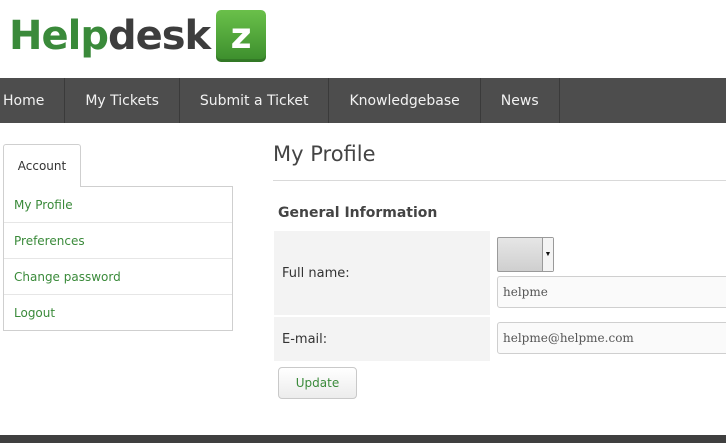  What do you see at coordinates (255, 100) in the screenshot?
I see `nav-submit-ticket: Submit a Ticket` at bounding box center [255, 100].